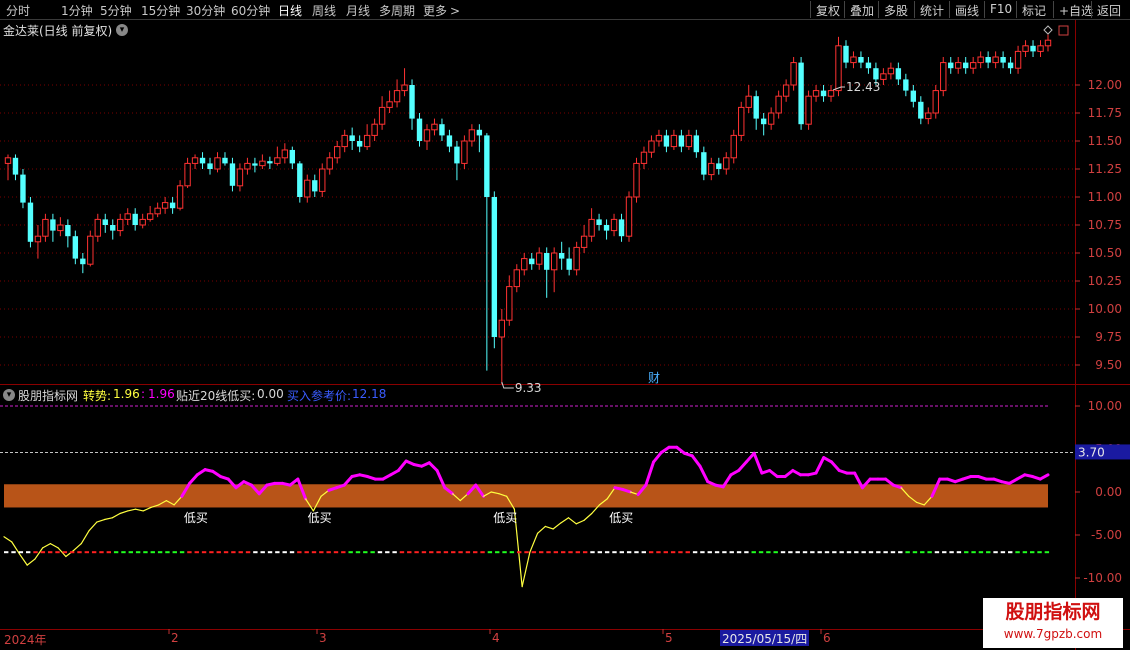  Describe the element at coordinates (966, 9) in the screenshot. I see `draw-line-button: 画线` at that location.